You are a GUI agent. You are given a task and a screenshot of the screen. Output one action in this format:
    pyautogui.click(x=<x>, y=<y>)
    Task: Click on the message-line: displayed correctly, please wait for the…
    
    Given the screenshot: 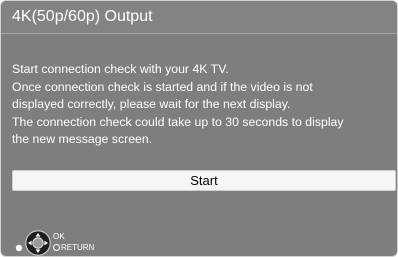 What is the action you would take?
    pyautogui.click(x=151, y=104)
    